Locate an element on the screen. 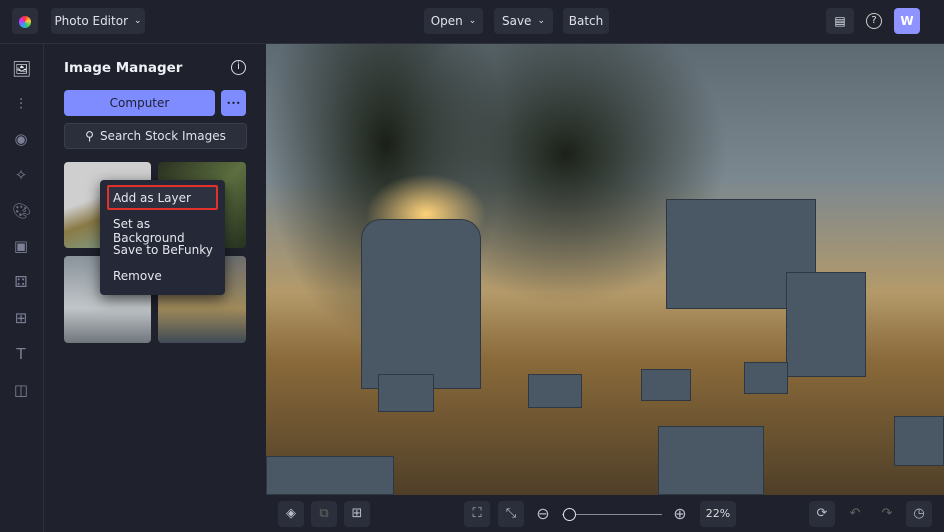 This screenshot has height=532, width=944. top-bar: Photo Editor ⌄ Open ⌄ Save ⌄ Batch ▤ ? W is located at coordinates (472, 22).